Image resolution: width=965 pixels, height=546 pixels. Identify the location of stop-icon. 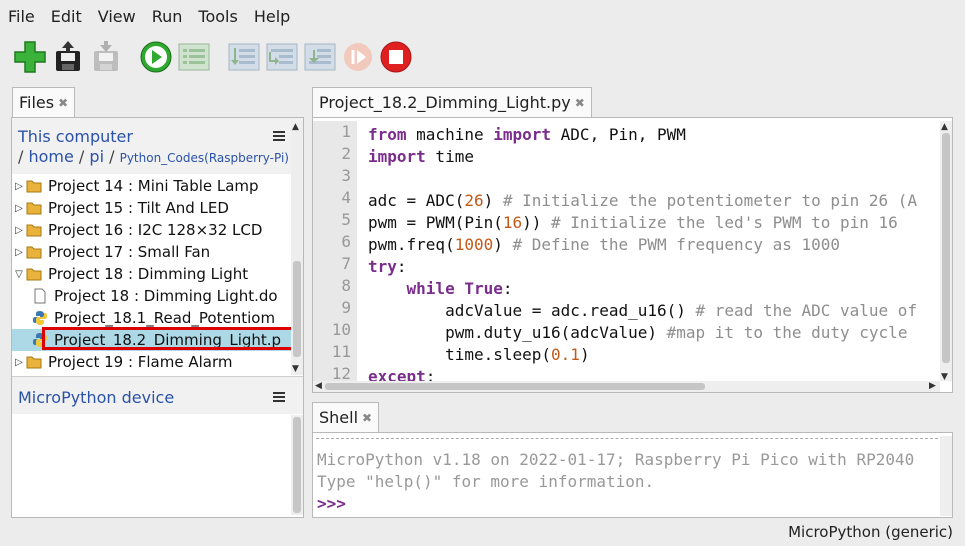
(396, 57).